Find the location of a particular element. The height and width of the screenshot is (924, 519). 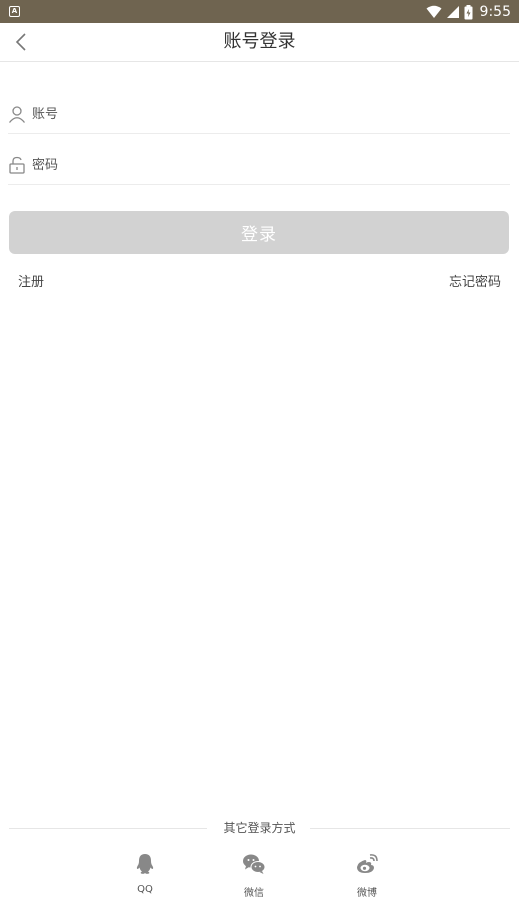

page-title: 账号登录 is located at coordinates (259, 41).